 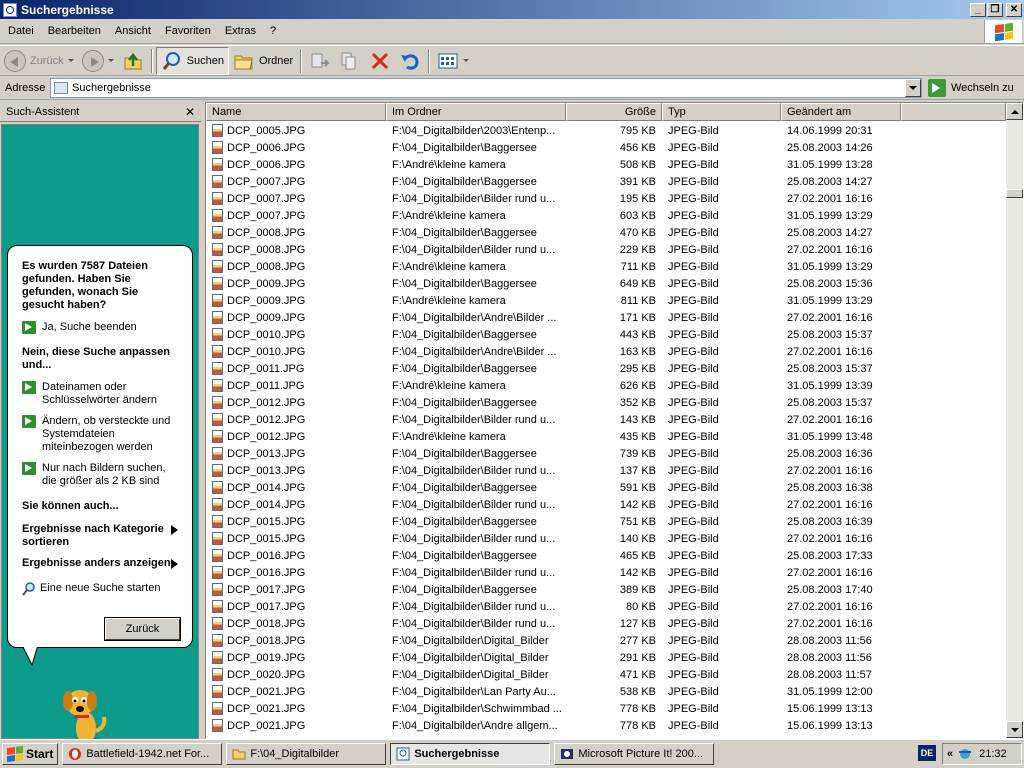 What do you see at coordinates (486, 88) in the screenshot?
I see `address-input: Suchergebnisse` at bounding box center [486, 88].